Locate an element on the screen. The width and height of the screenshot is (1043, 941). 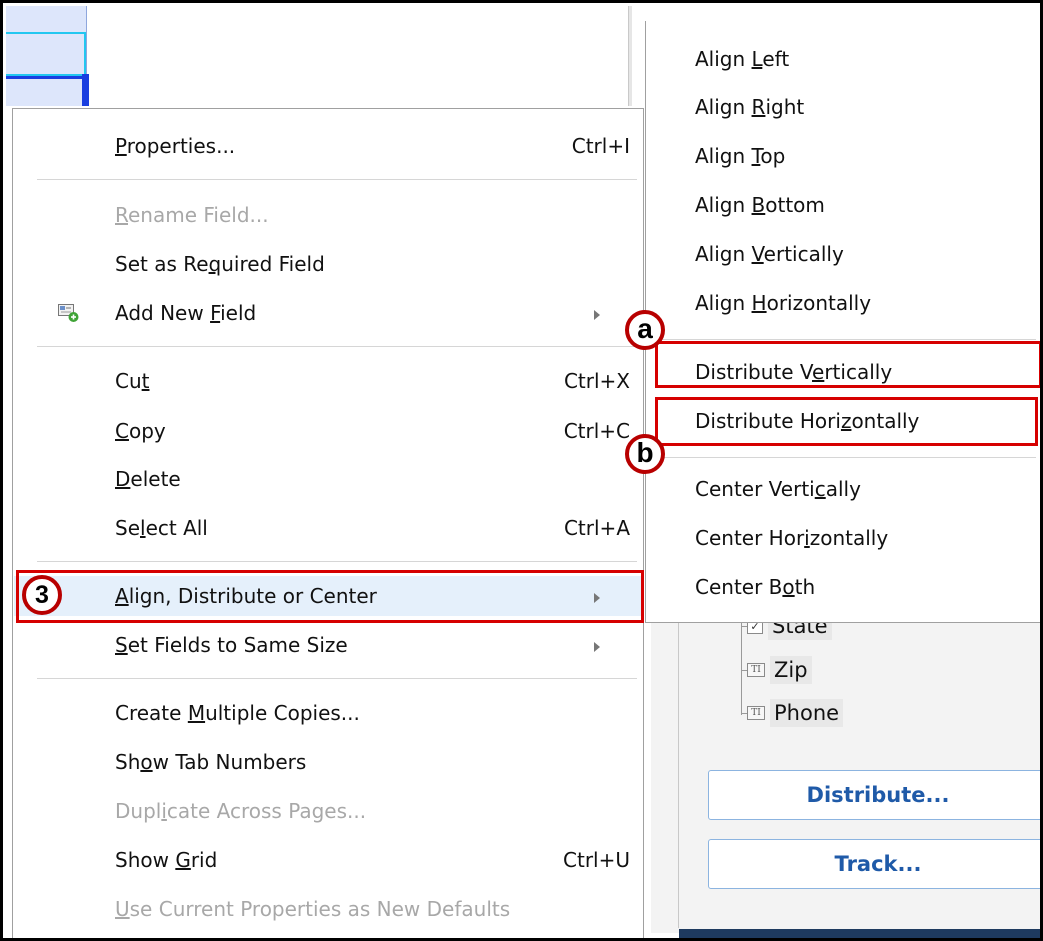
tree-item-phone: TI Phone is located at coordinates (792, 713).